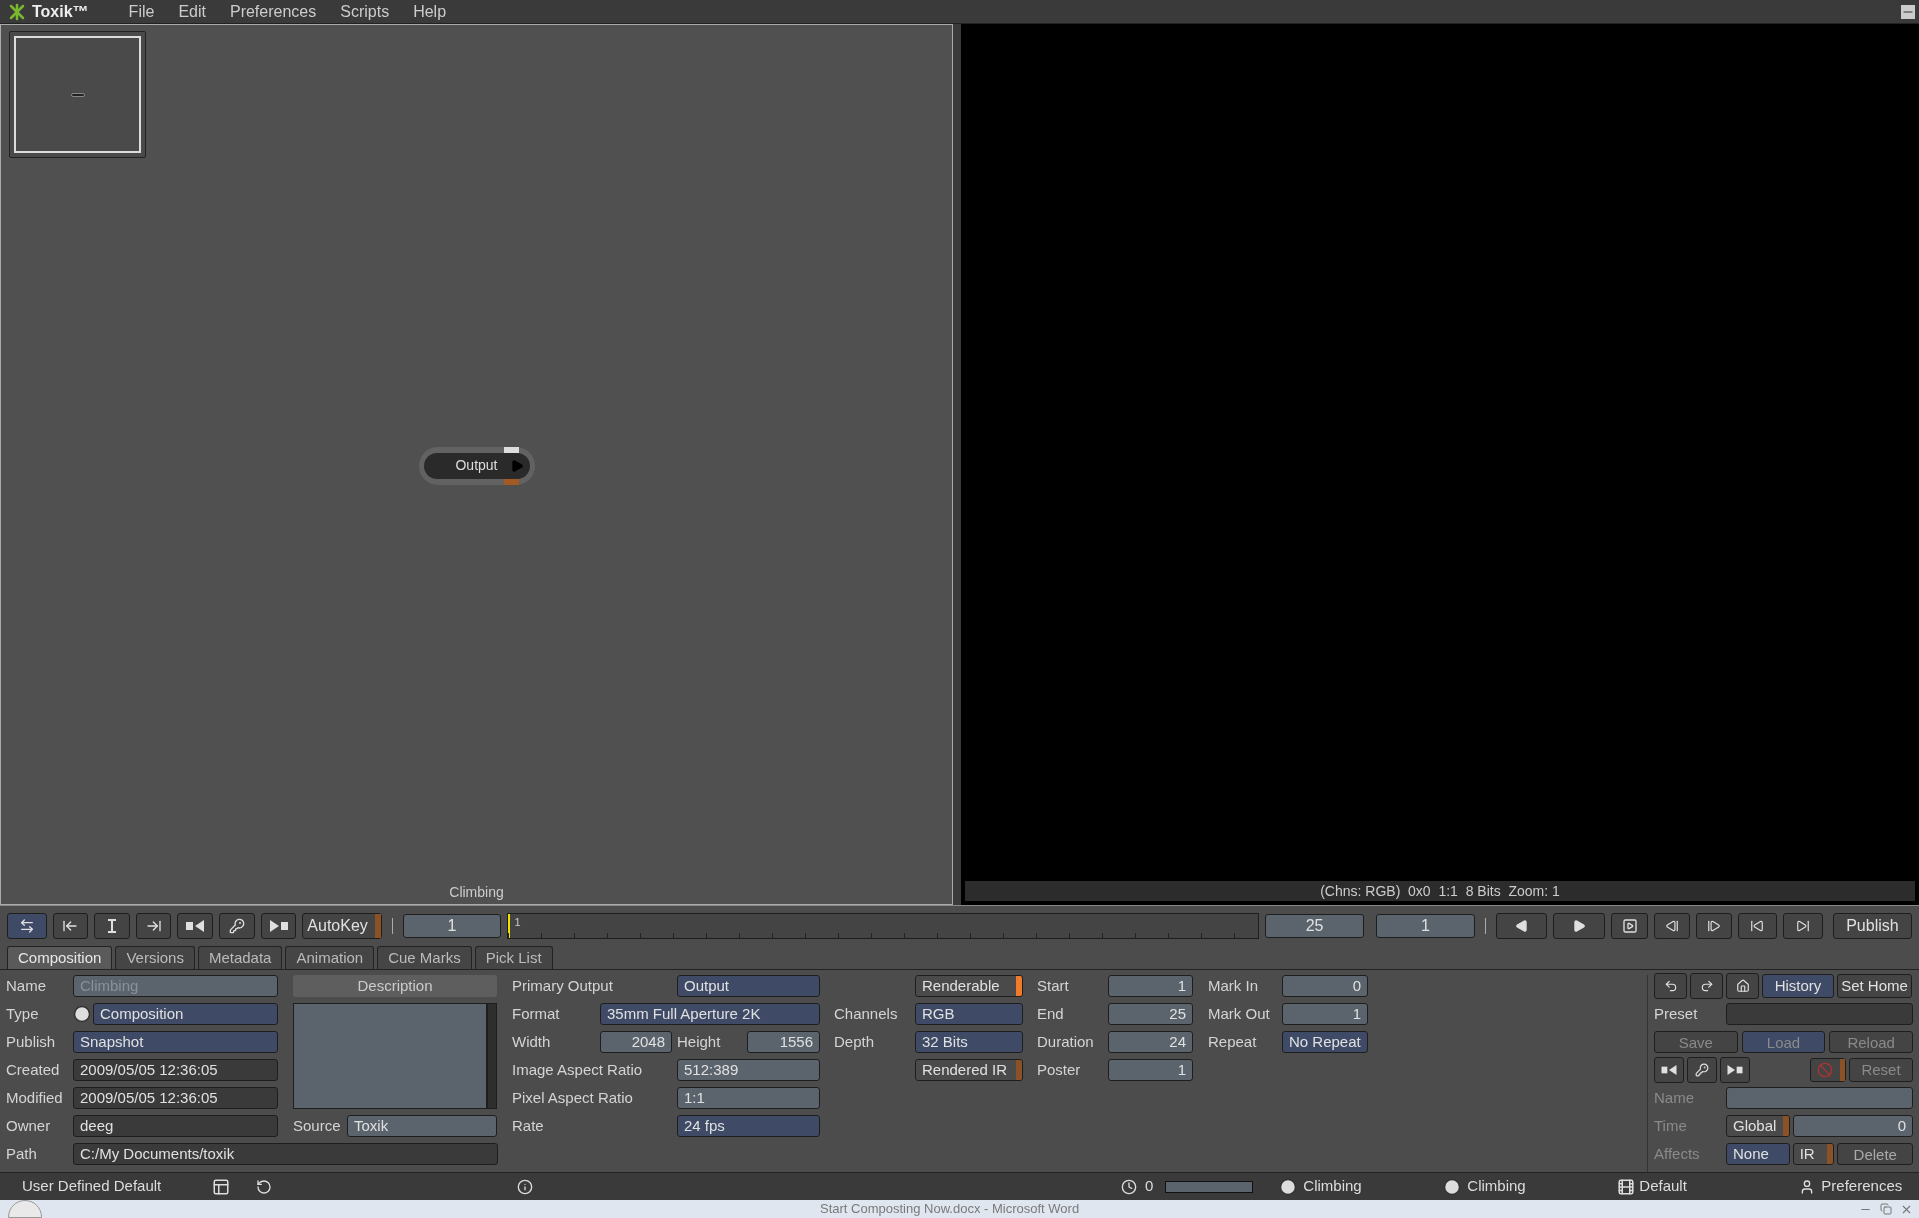 The height and width of the screenshot is (1218, 1919). Describe the element at coordinates (342, 925) in the screenshot. I see `autokey-toggle: AutoKey` at that location.